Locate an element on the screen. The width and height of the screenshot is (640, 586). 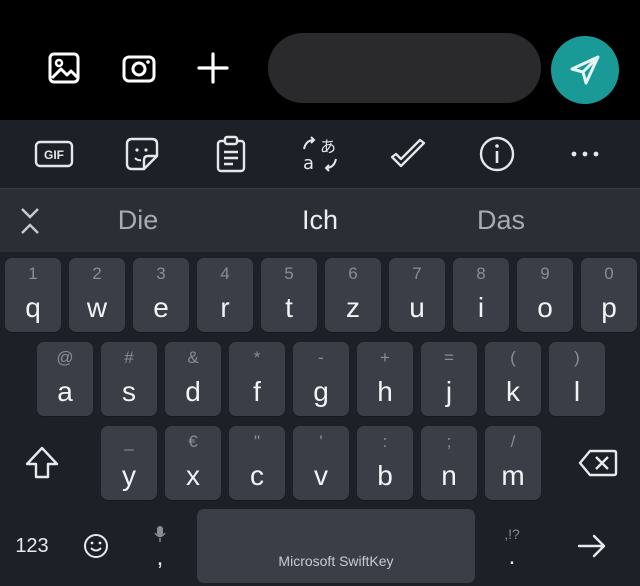
emoji-key is located at coordinates (96, 546).